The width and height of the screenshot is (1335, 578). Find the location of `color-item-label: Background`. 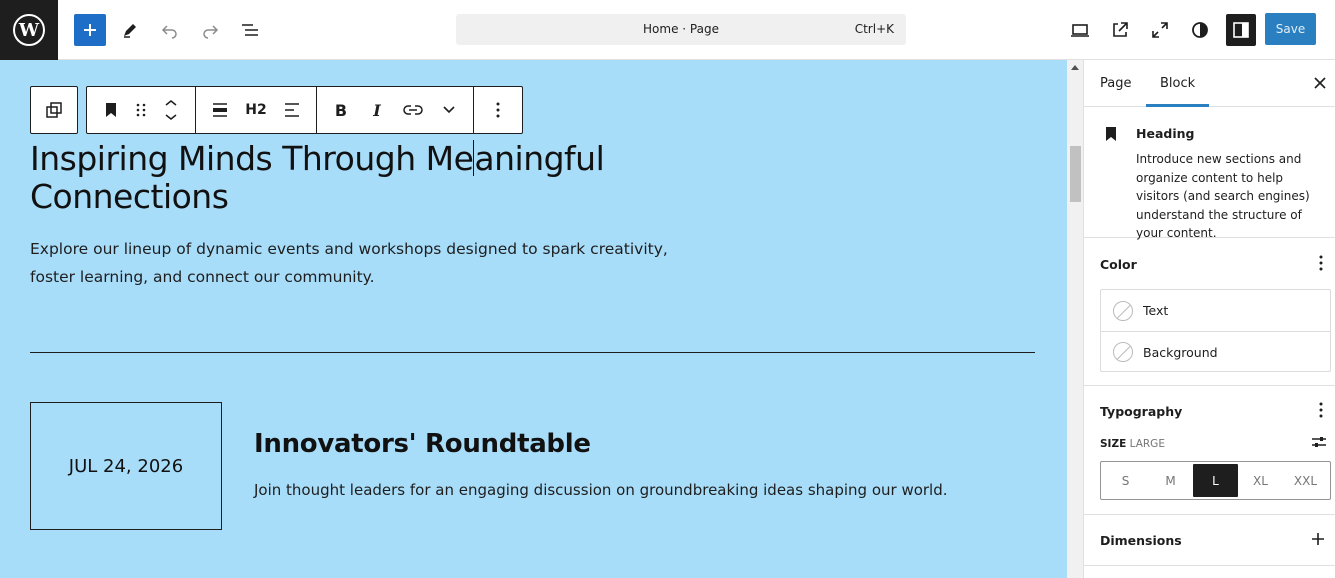

color-item-label: Background is located at coordinates (1180, 352).